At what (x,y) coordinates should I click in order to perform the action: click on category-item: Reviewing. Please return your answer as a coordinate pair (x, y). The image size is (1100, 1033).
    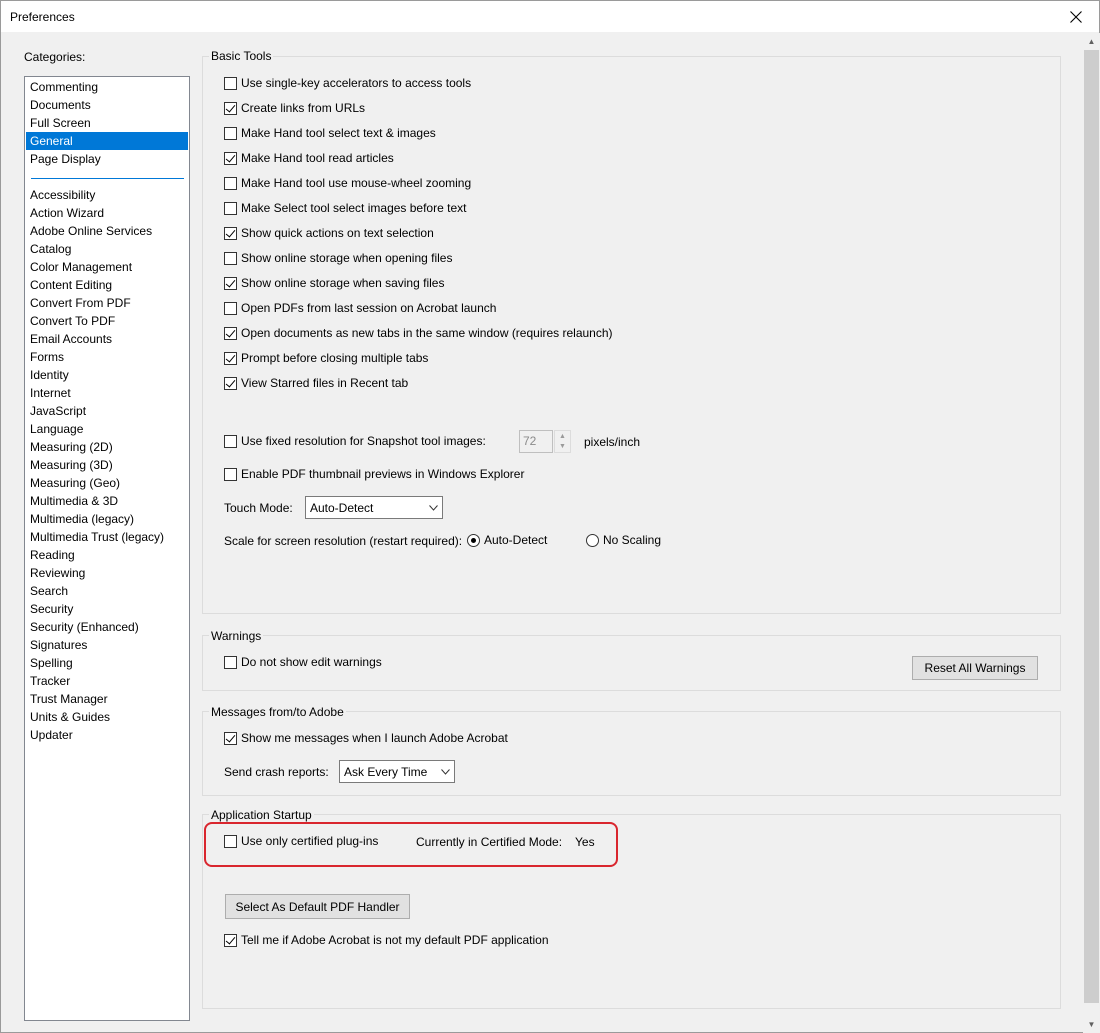
    Looking at the image, I should click on (107, 573).